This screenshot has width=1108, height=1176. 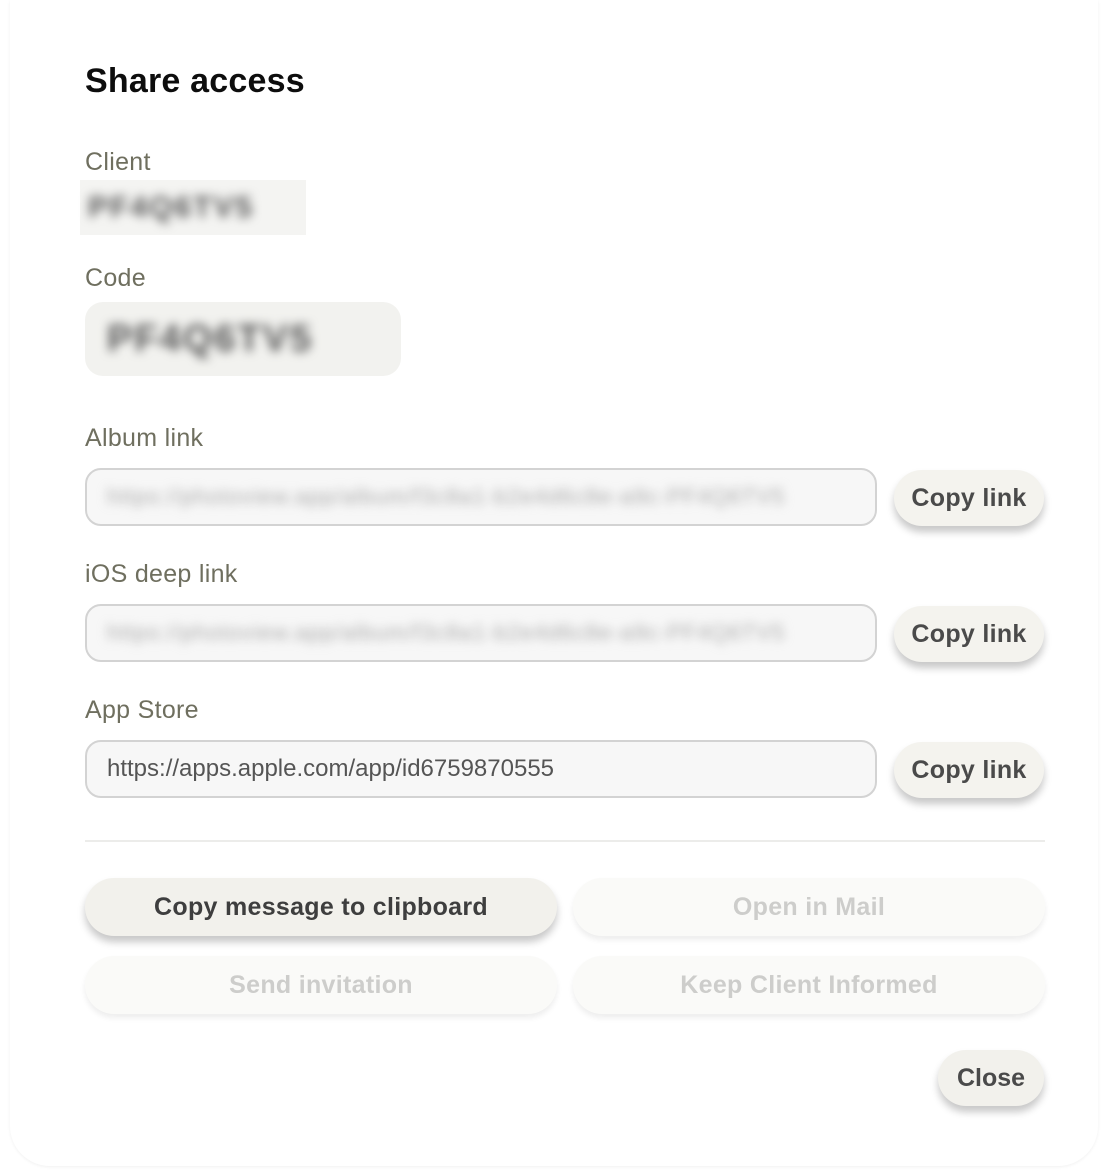 I want to click on app-store-link-value: https://apps.apple.com/app/id6759870555, so click(x=331, y=768).